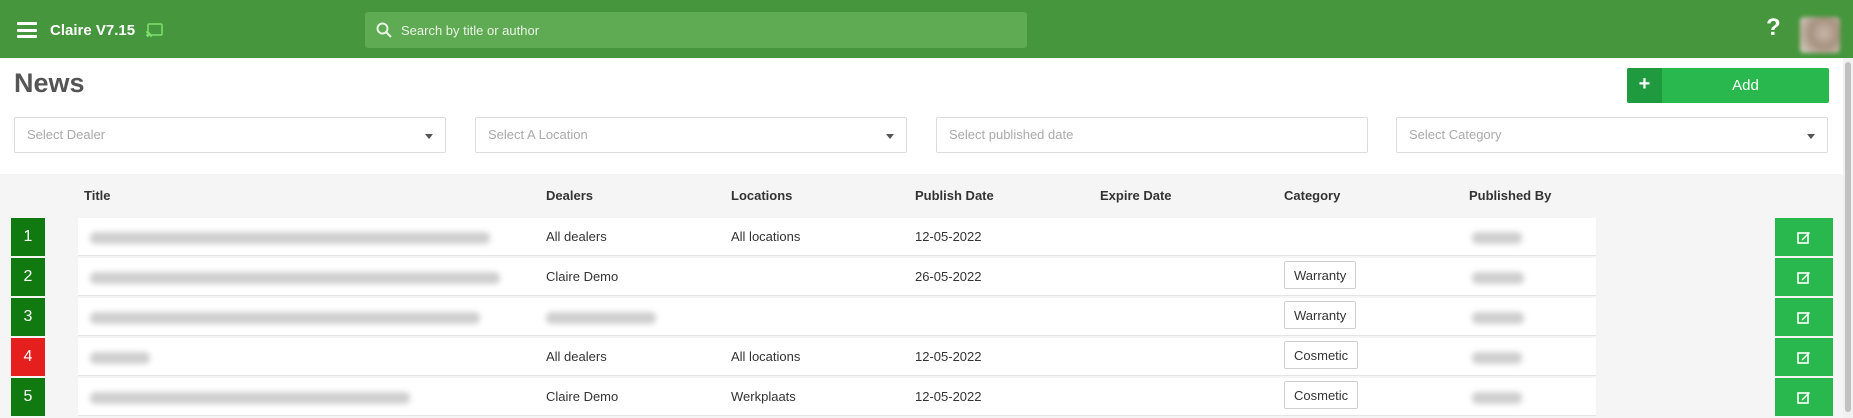  Describe the element at coordinates (27, 30) in the screenshot. I see `hamburger-icon` at that location.